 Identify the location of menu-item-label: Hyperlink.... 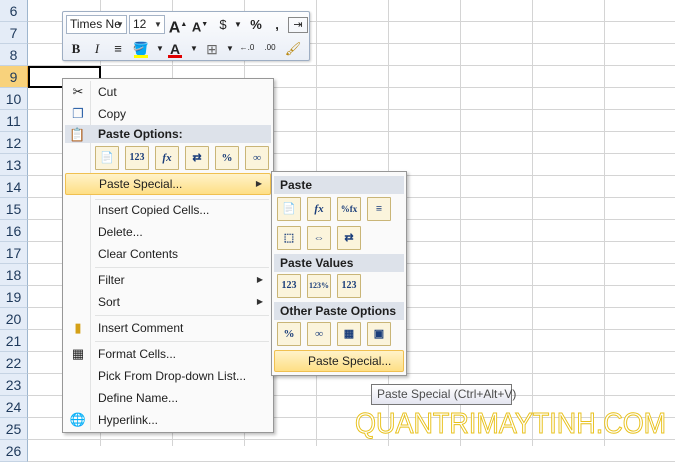
(128, 420).